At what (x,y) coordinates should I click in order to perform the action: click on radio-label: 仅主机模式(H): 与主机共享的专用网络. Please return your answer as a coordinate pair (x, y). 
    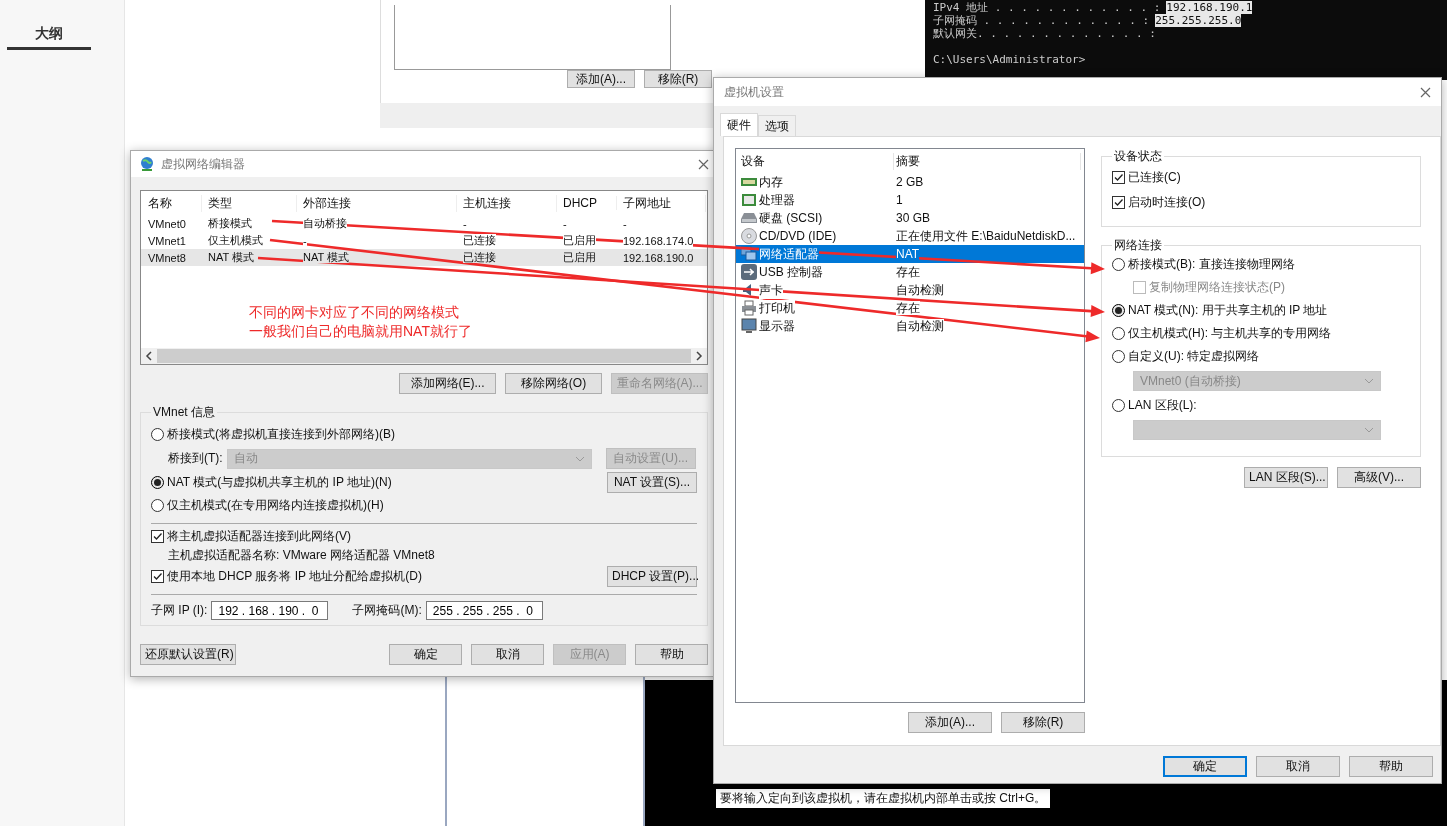
    Looking at the image, I should click on (1230, 333).